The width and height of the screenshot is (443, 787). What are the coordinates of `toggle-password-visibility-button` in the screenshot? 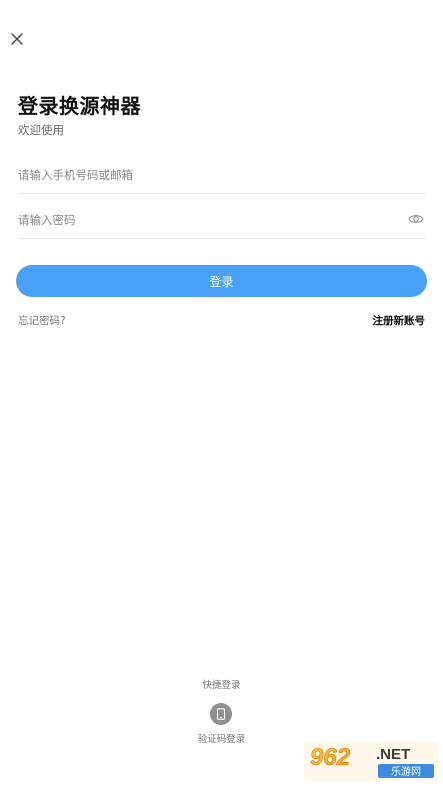 It's located at (416, 219).